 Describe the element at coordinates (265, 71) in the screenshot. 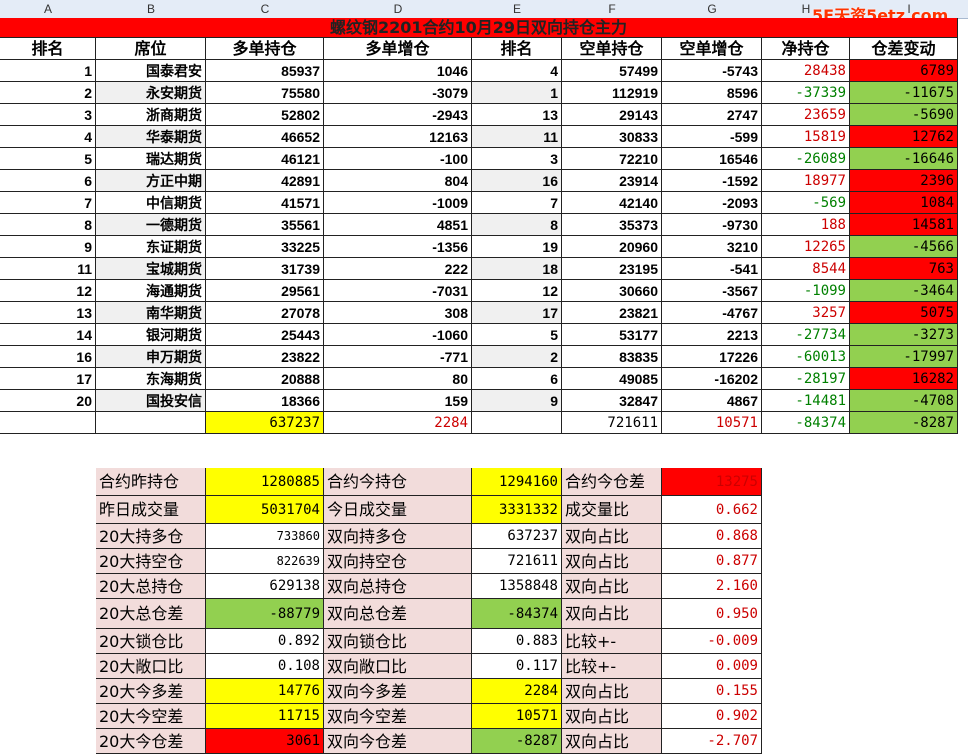

I see `table-cell: 85937` at that location.